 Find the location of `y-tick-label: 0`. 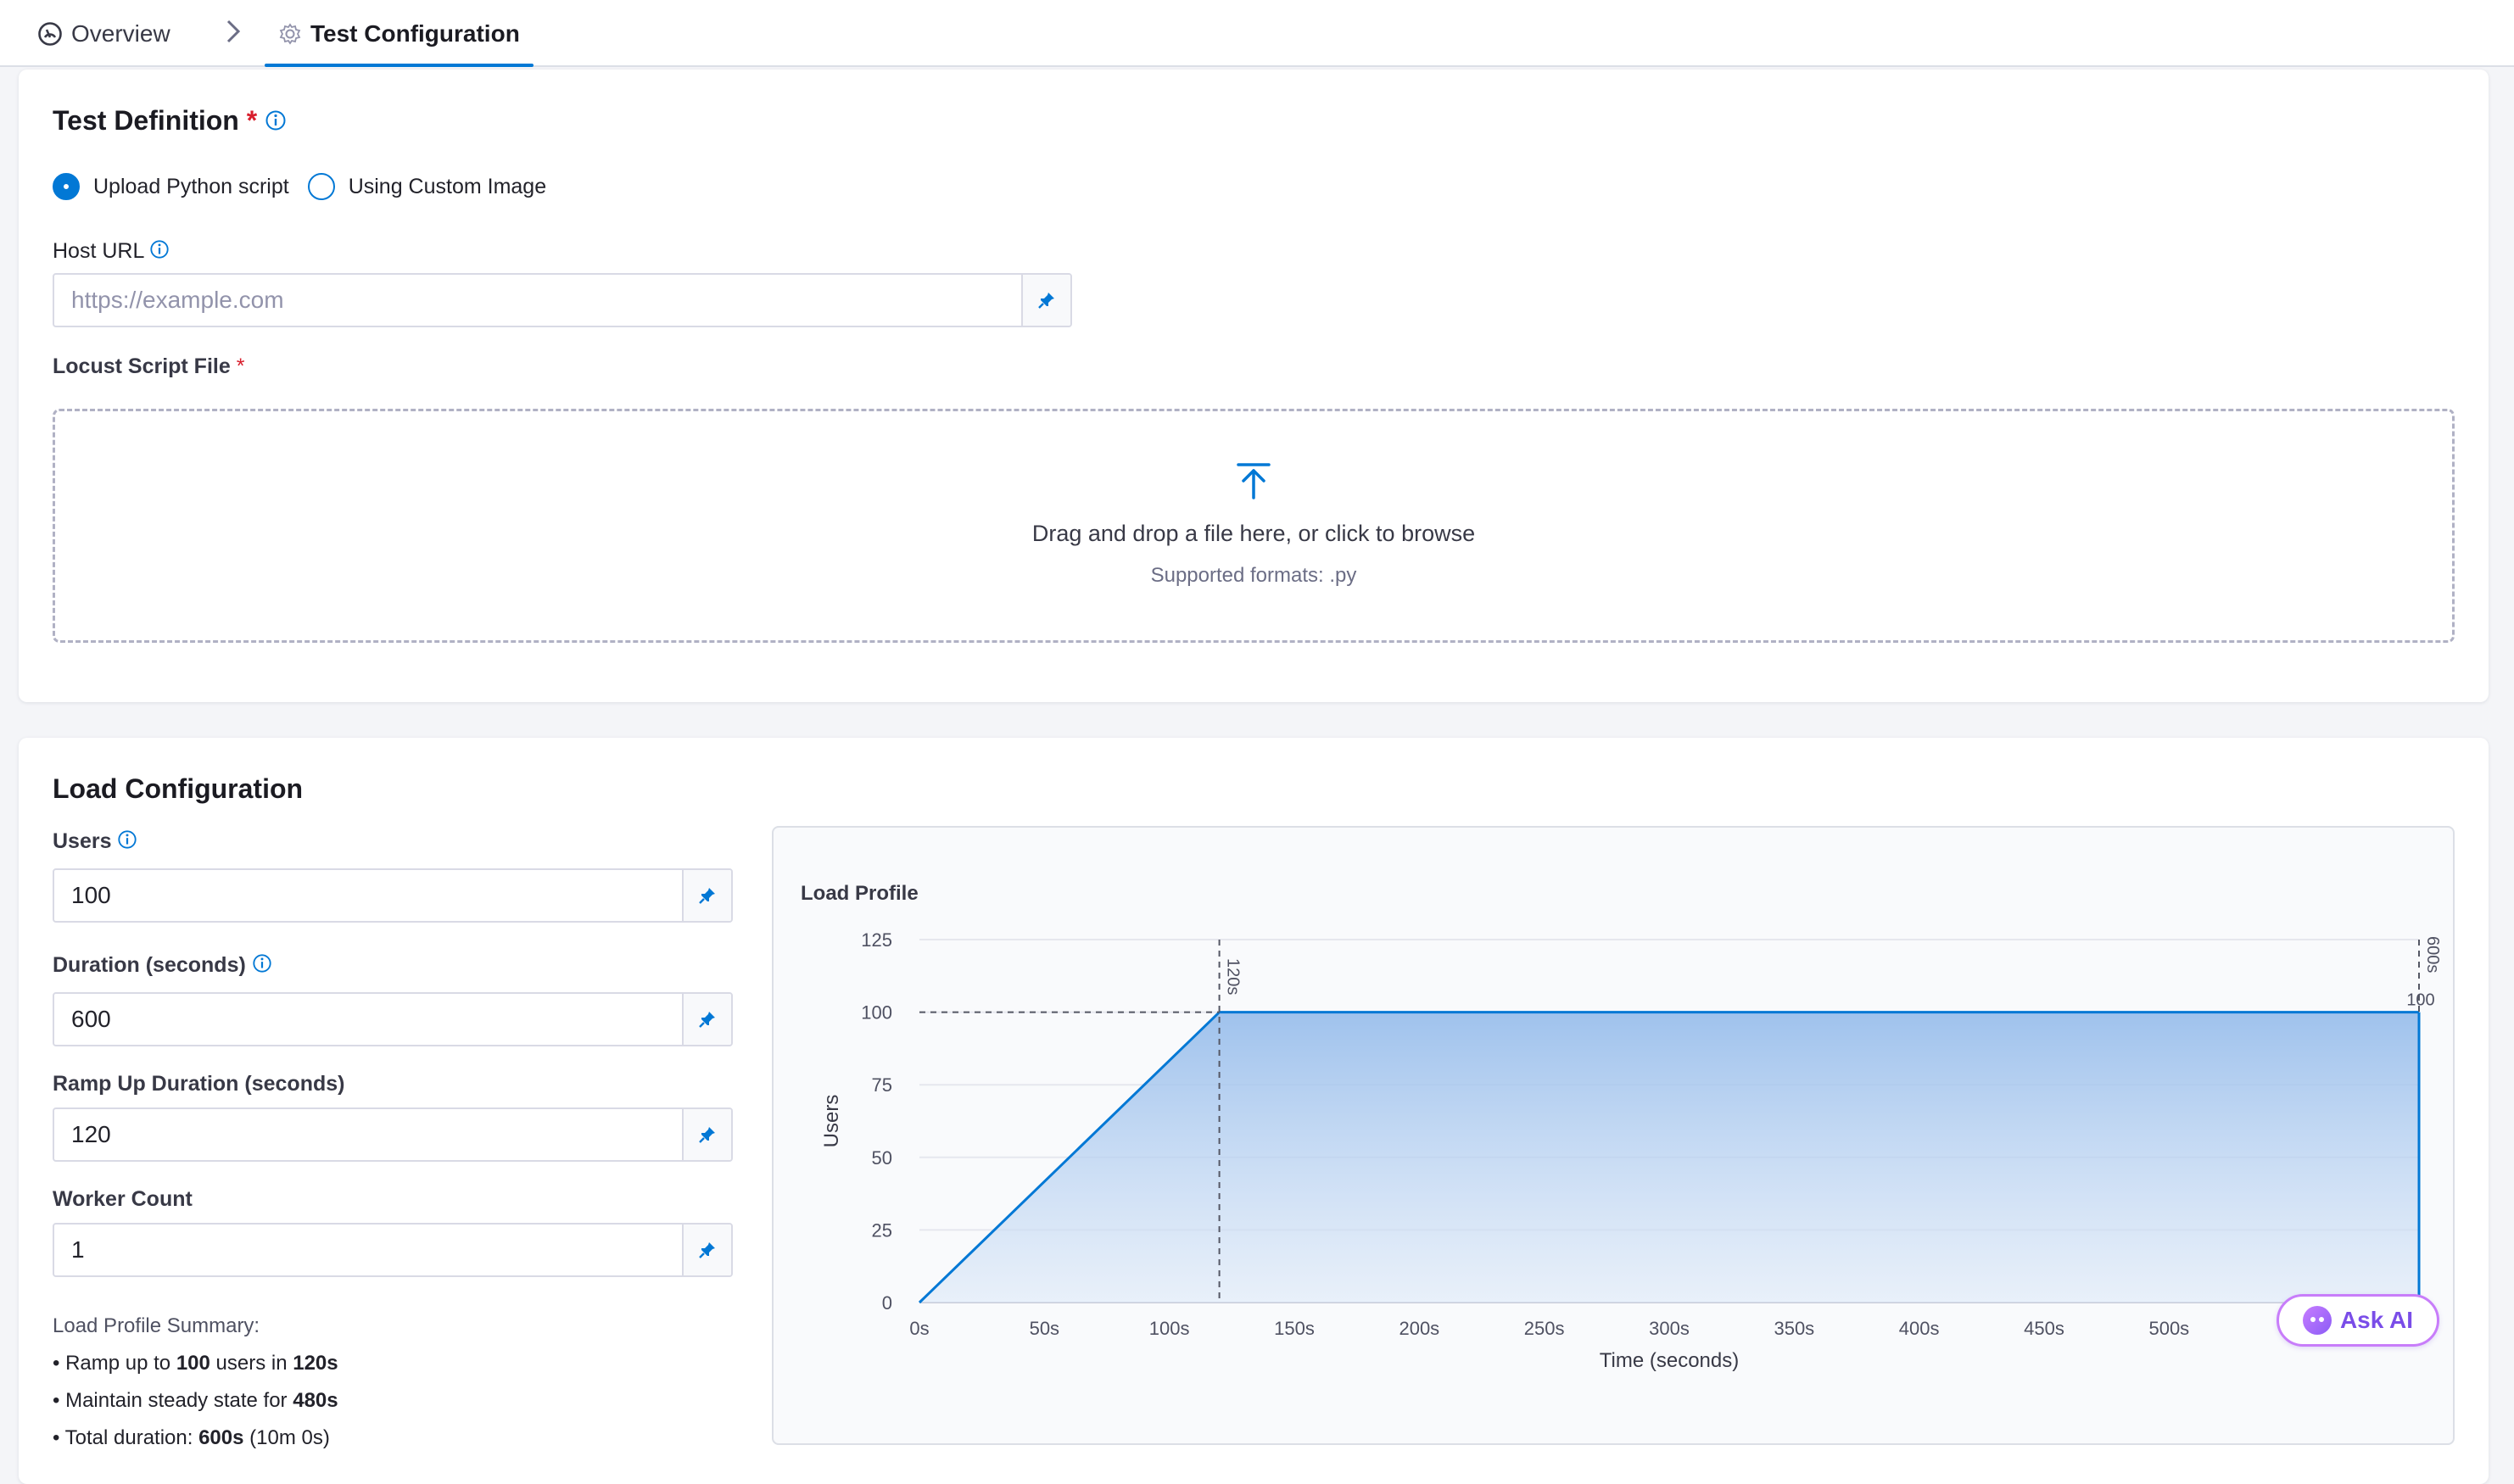

y-tick-label: 0 is located at coordinates (887, 1303).